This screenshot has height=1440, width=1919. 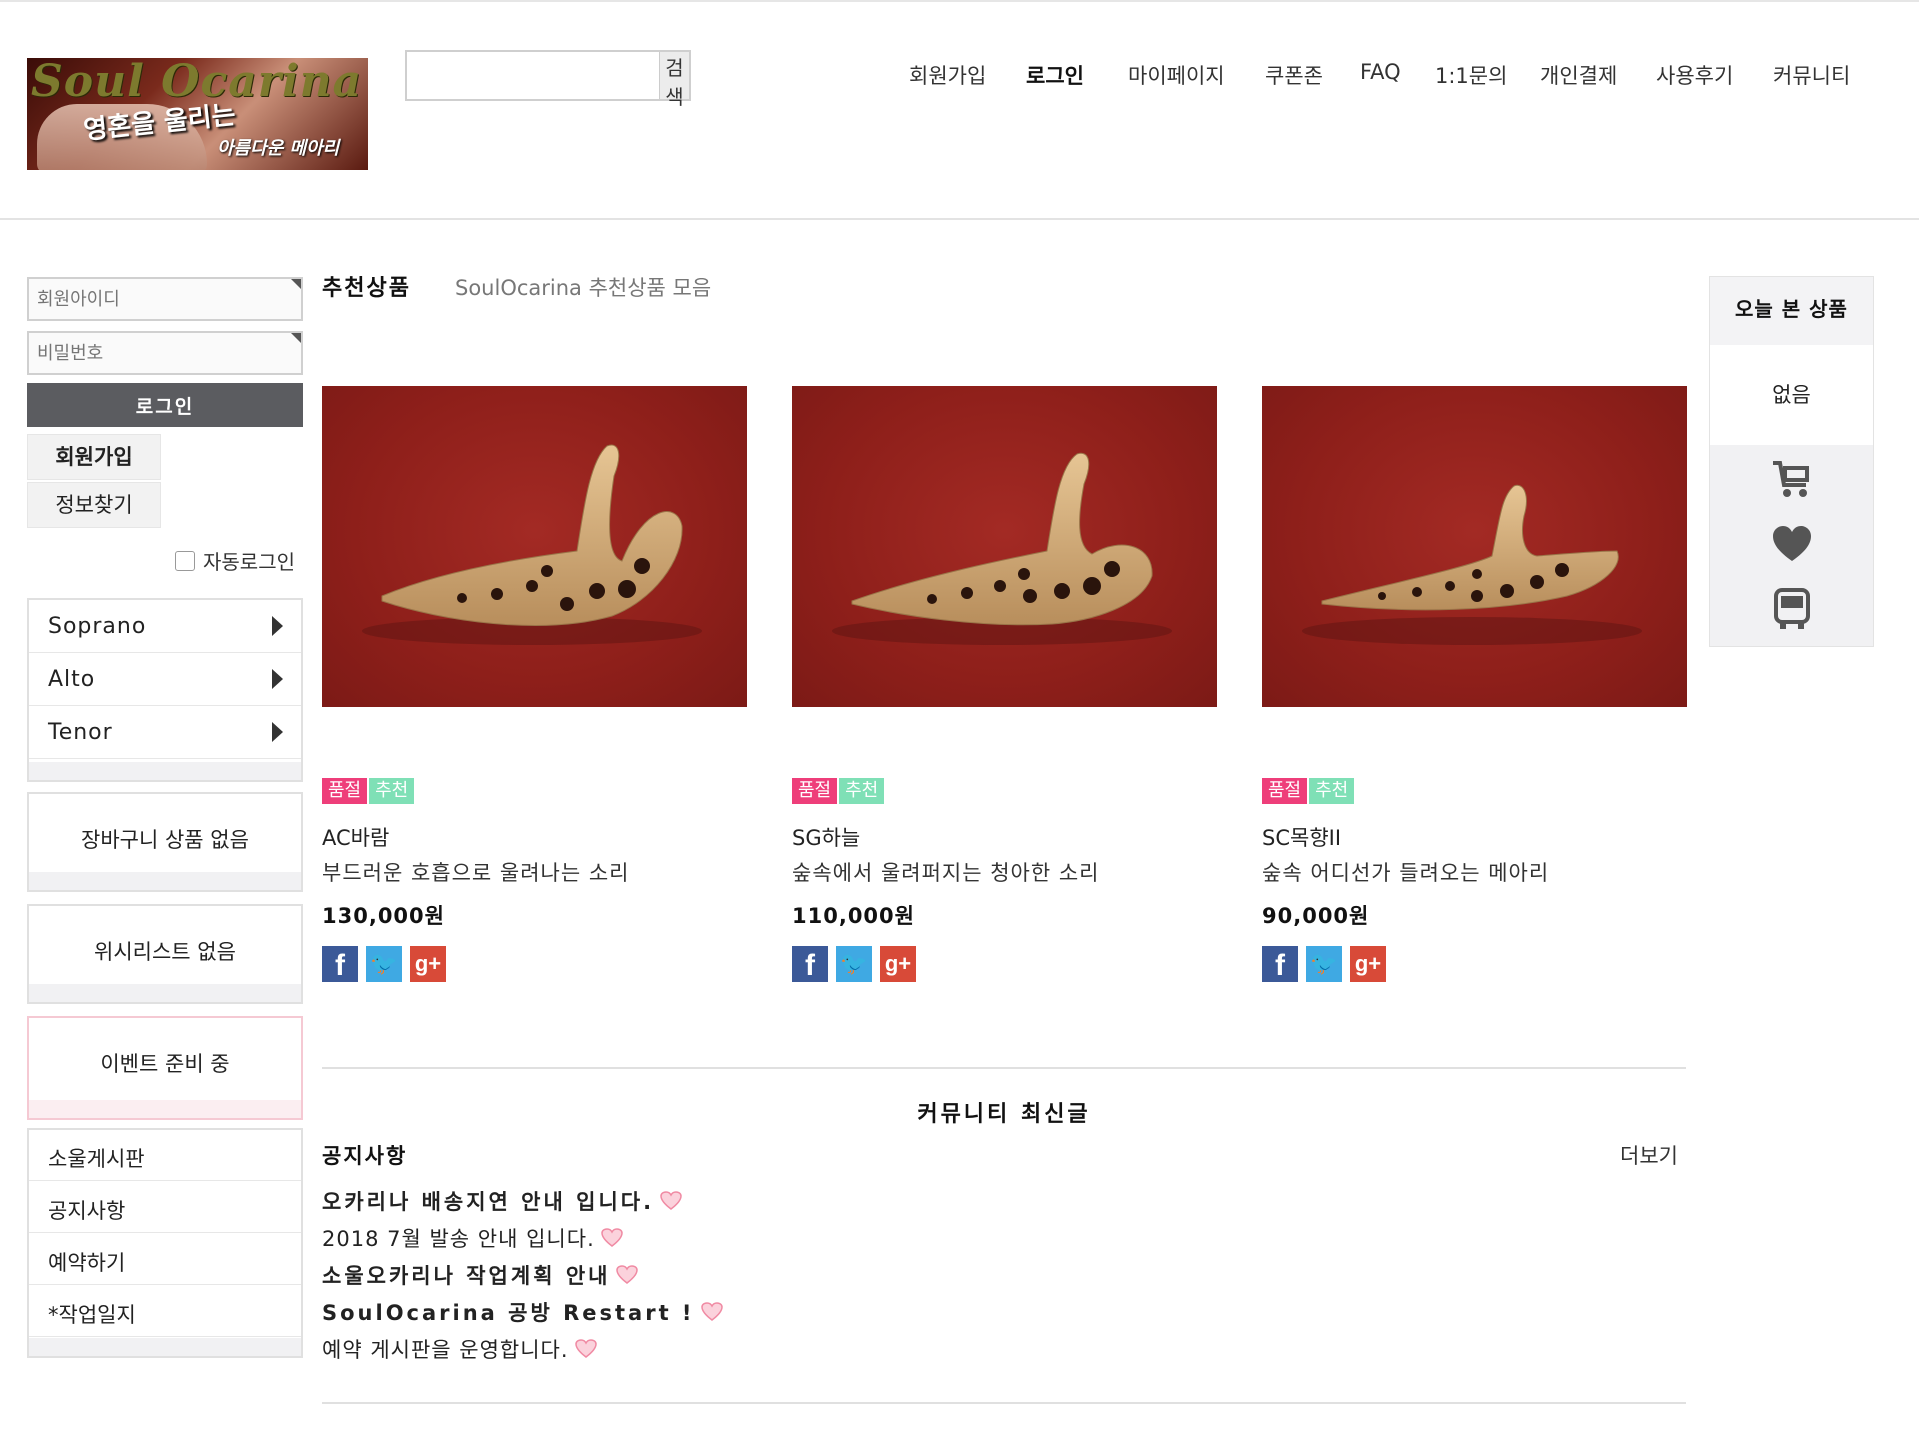 I want to click on board-menu: 소울게시판 공지사항 예약하기 *작업일지, so click(x=165, y=1243).